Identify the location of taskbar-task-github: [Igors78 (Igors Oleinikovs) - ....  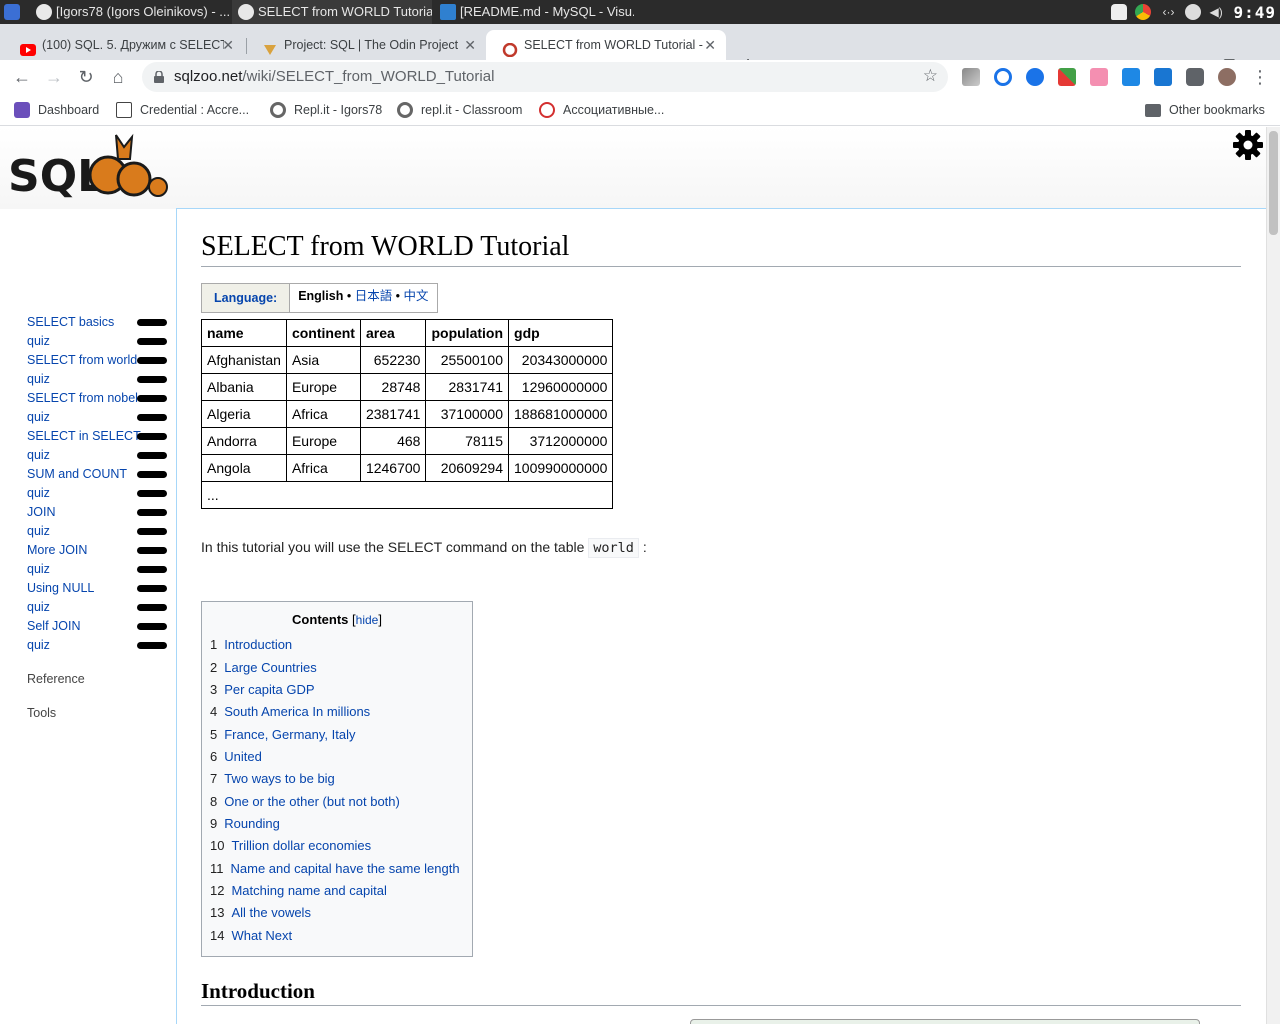
(130, 12).